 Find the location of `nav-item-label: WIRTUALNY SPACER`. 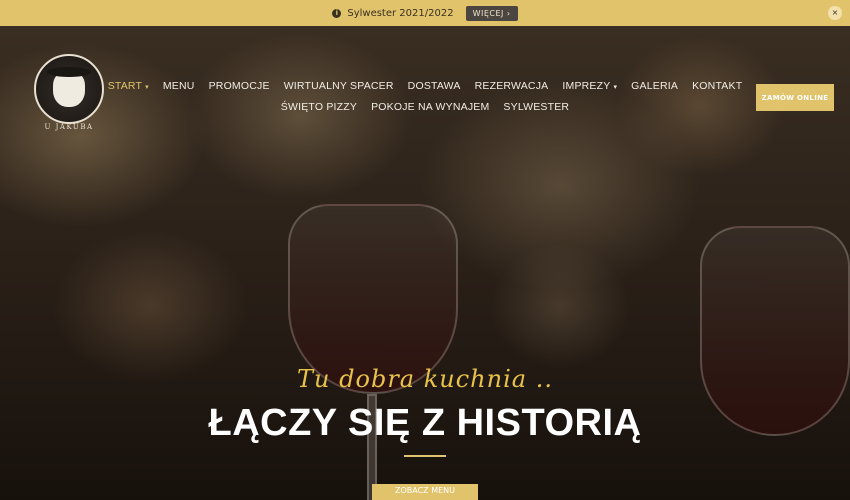

nav-item-label: WIRTUALNY SPACER is located at coordinates (338, 86).